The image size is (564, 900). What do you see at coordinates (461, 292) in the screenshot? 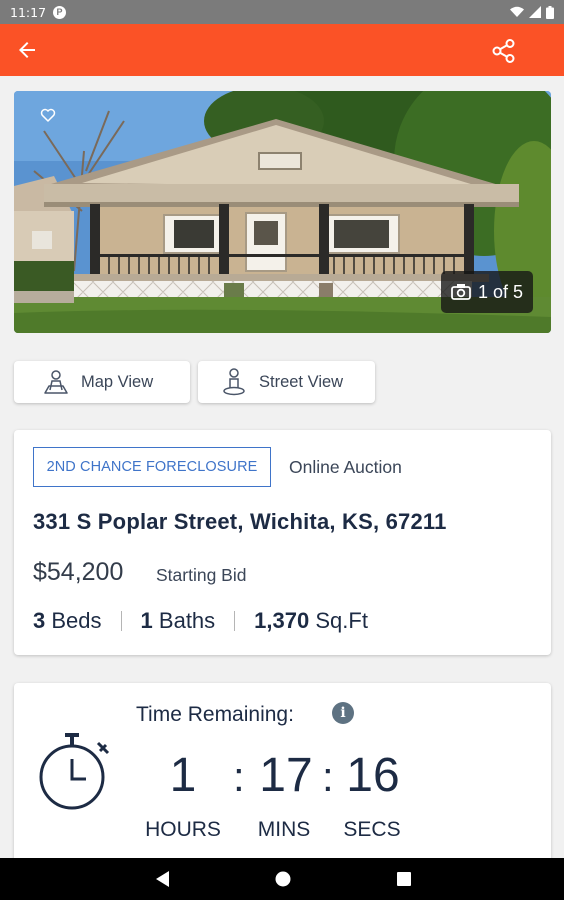
I see `camera-icon` at bounding box center [461, 292].